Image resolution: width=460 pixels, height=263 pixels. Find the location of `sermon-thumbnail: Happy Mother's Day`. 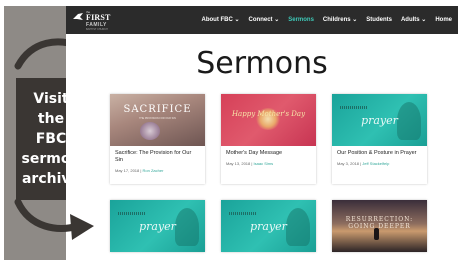

sermon-thumbnail: Happy Mother's Day is located at coordinates (268, 120).